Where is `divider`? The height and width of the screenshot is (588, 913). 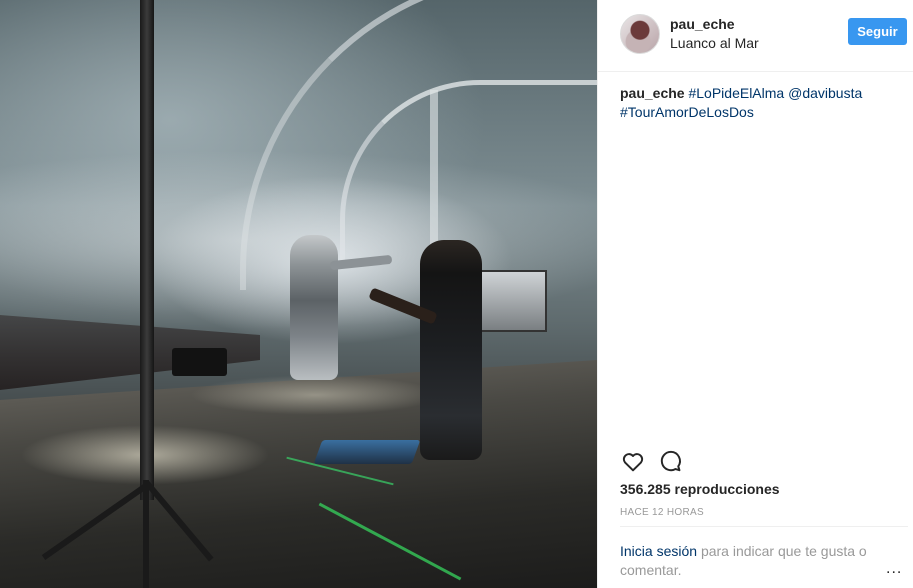
divider is located at coordinates (764, 526).